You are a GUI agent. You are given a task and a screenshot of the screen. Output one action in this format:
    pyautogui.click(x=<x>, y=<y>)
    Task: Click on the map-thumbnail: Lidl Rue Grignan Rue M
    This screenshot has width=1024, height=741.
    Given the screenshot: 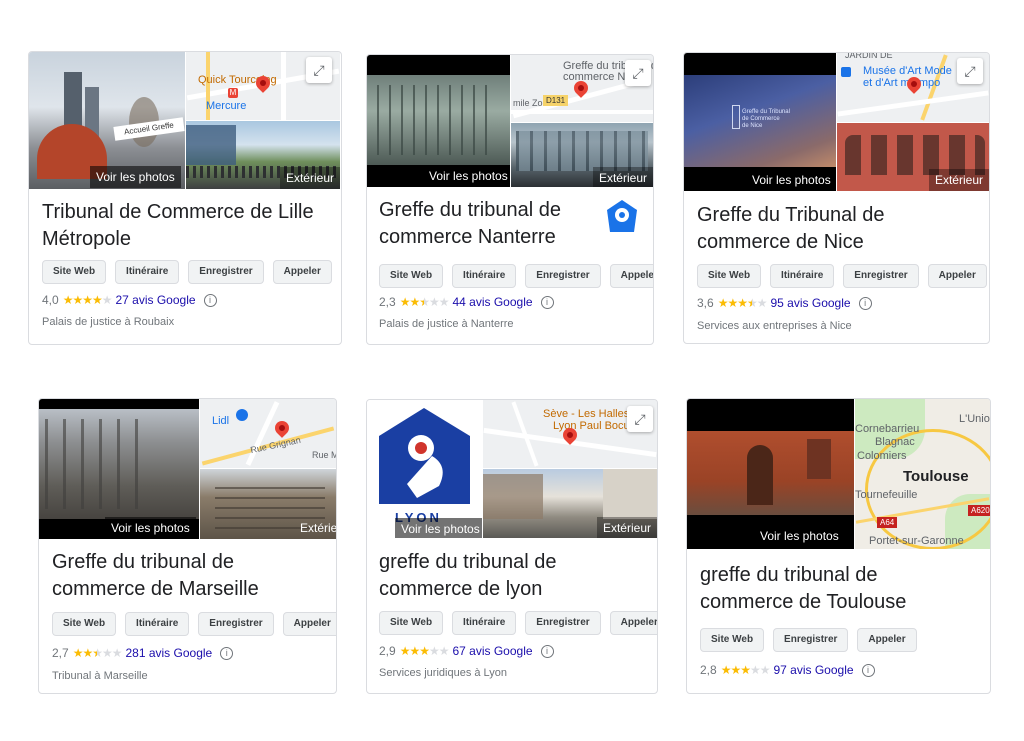 What is the action you would take?
    pyautogui.click(x=268, y=433)
    